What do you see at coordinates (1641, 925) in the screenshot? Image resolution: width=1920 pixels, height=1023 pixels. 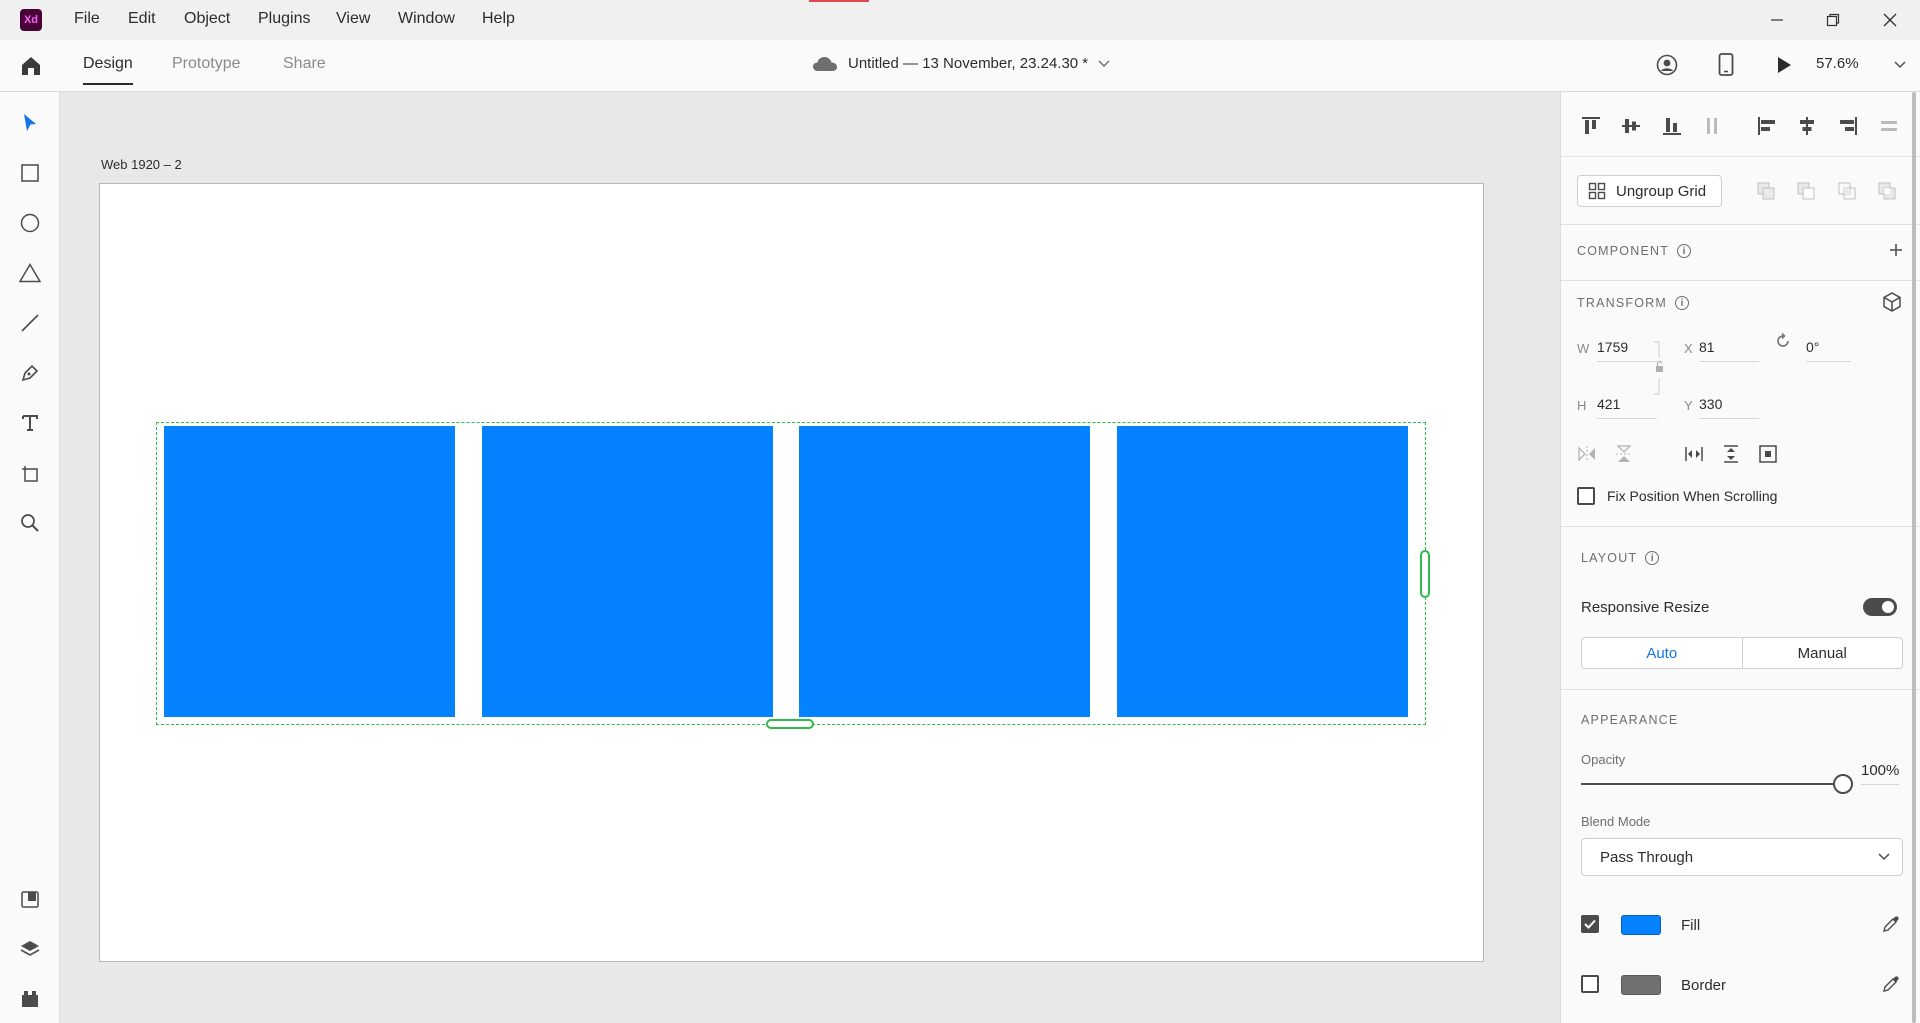 I see `fill-color-swatch` at bounding box center [1641, 925].